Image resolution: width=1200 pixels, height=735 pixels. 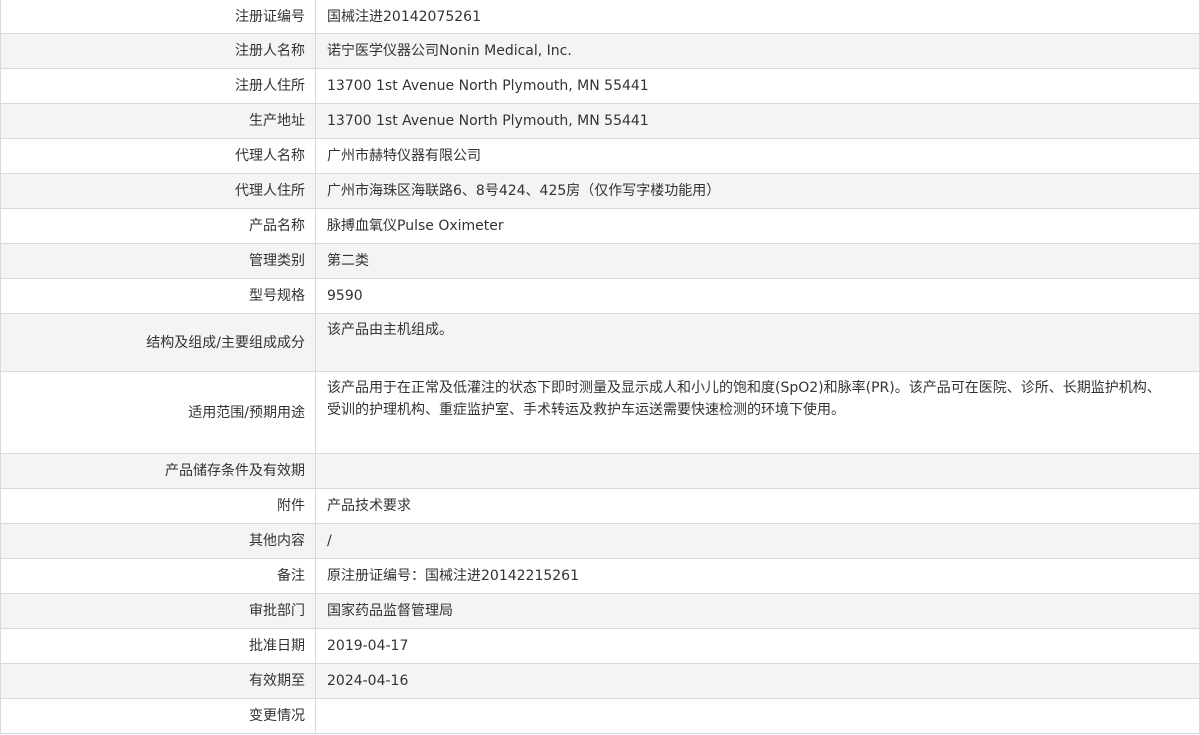 What do you see at coordinates (757, 576) in the screenshot?
I see `row-value: 原注册证编号：国械注进20142215261` at bounding box center [757, 576].